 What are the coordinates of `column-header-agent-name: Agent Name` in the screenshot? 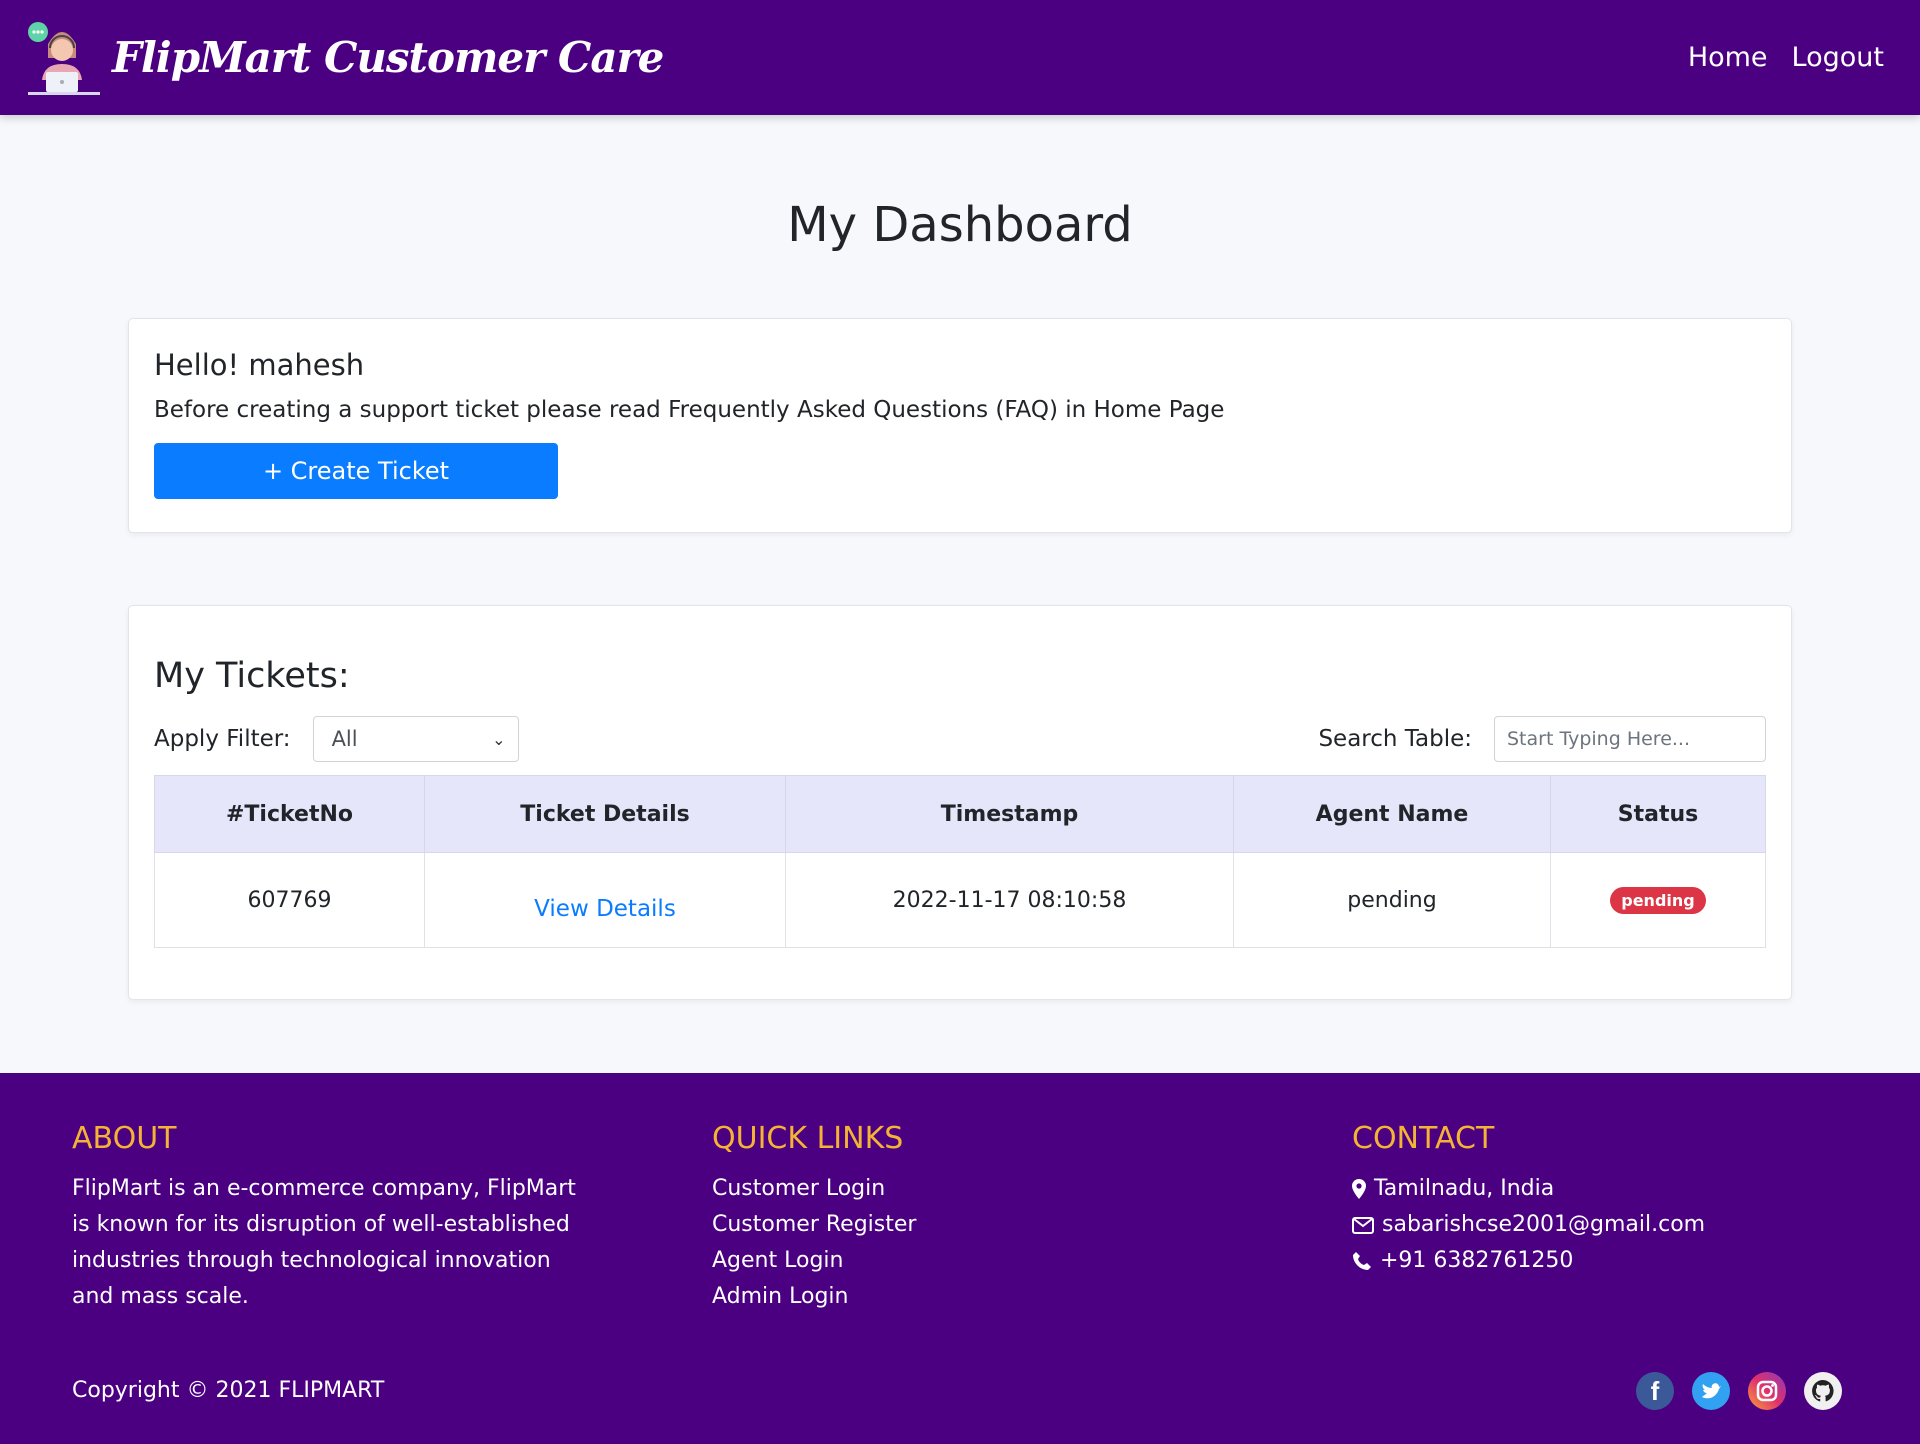 It's located at (1392, 814).